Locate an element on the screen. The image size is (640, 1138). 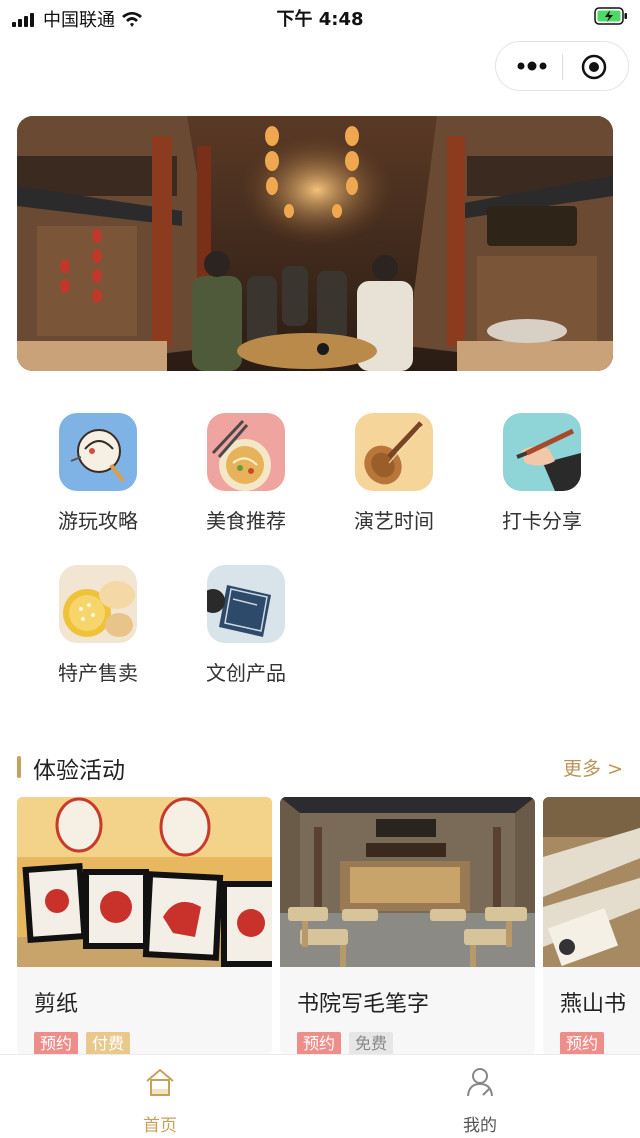
activity-tags: 预约 付费 is located at coordinates (86, 1043).